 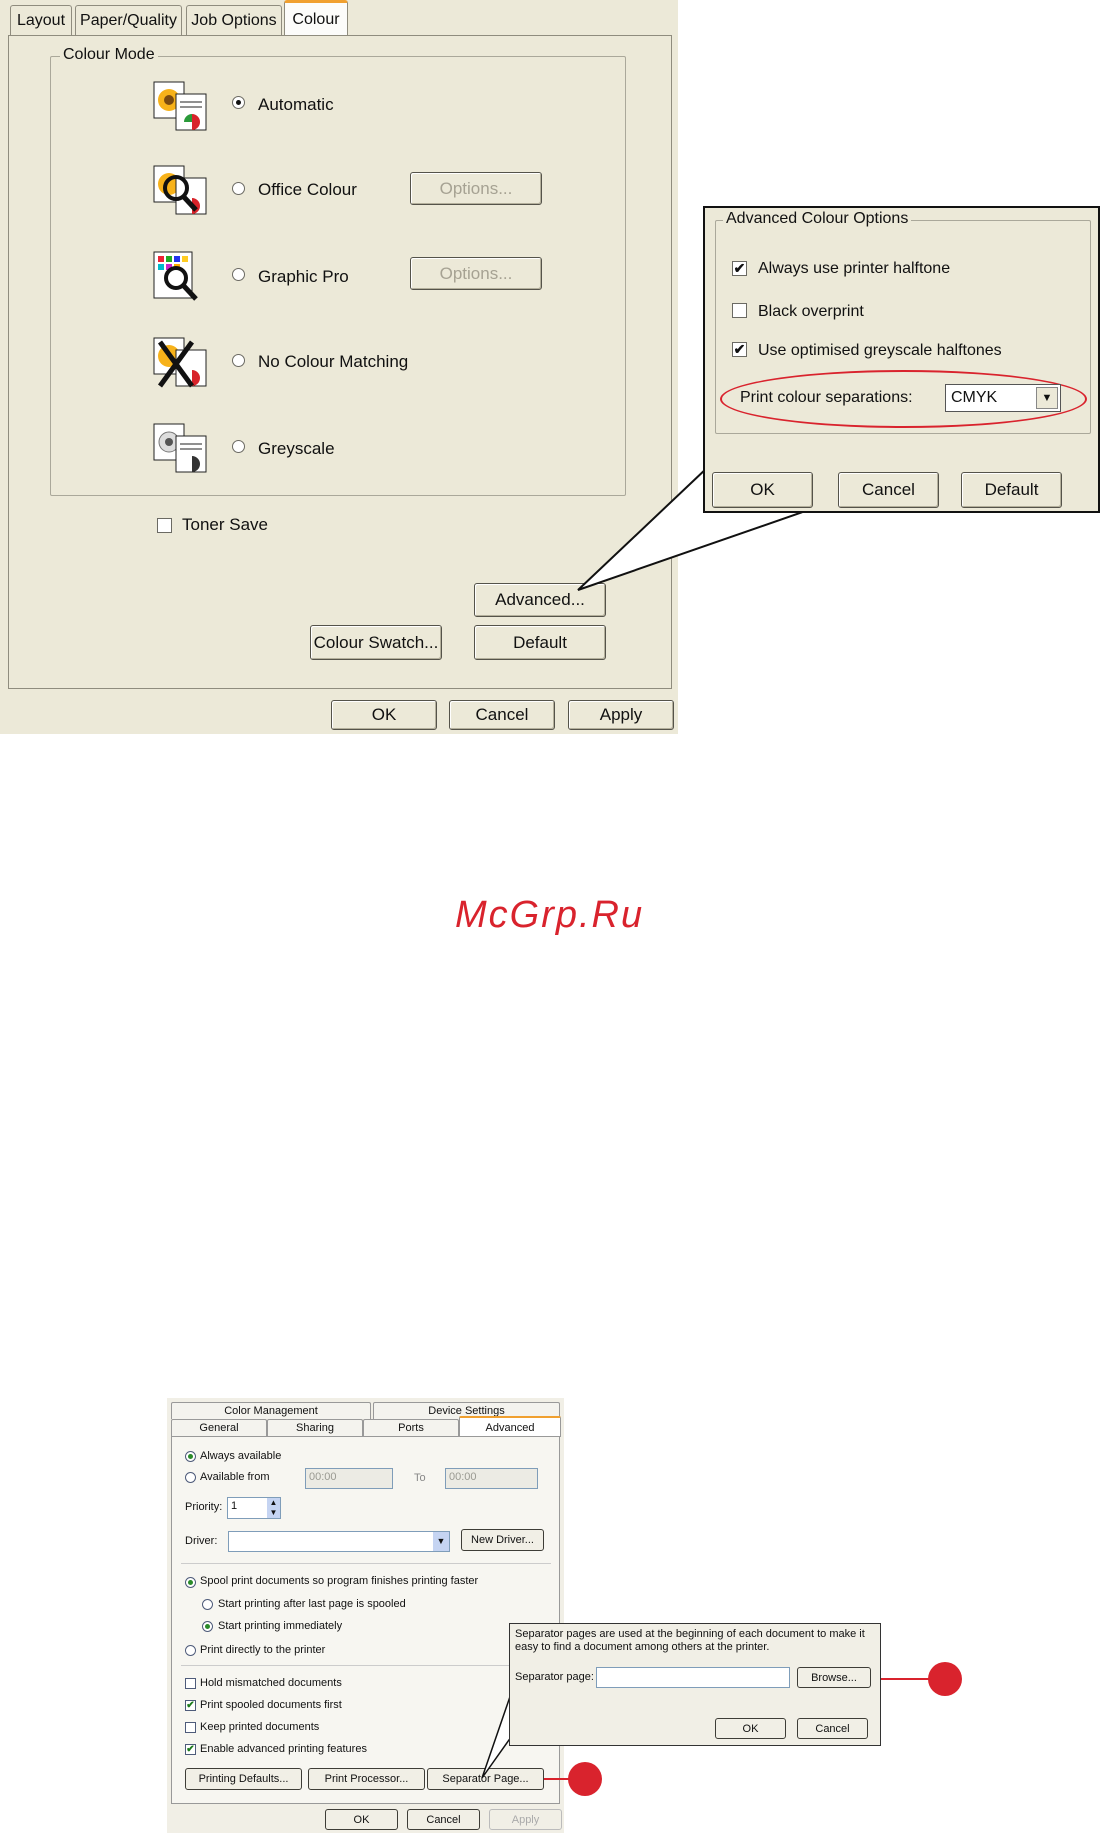 What do you see at coordinates (750, 1728) in the screenshot?
I see `separator-ok-button: OK` at bounding box center [750, 1728].